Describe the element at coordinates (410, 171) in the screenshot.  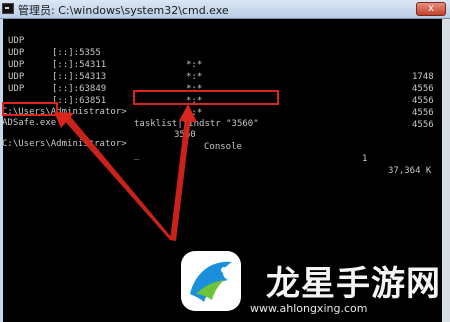
I see `result-mem-usage: 37,364 K` at that location.